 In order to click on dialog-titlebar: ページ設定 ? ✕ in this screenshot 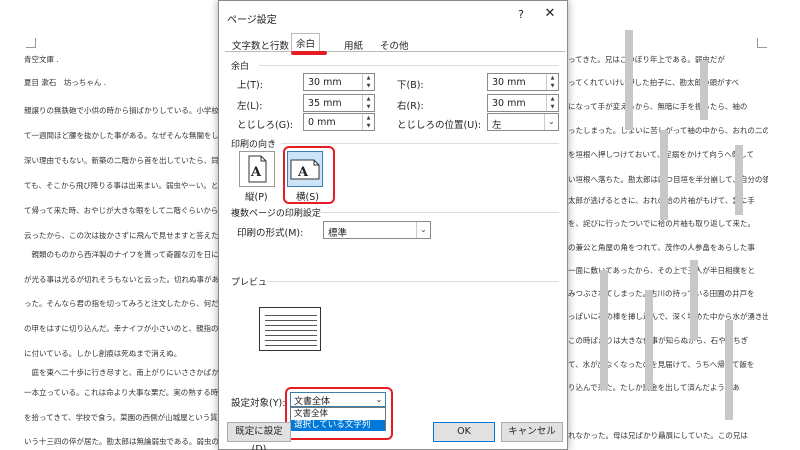, I will do `click(393, 17)`.